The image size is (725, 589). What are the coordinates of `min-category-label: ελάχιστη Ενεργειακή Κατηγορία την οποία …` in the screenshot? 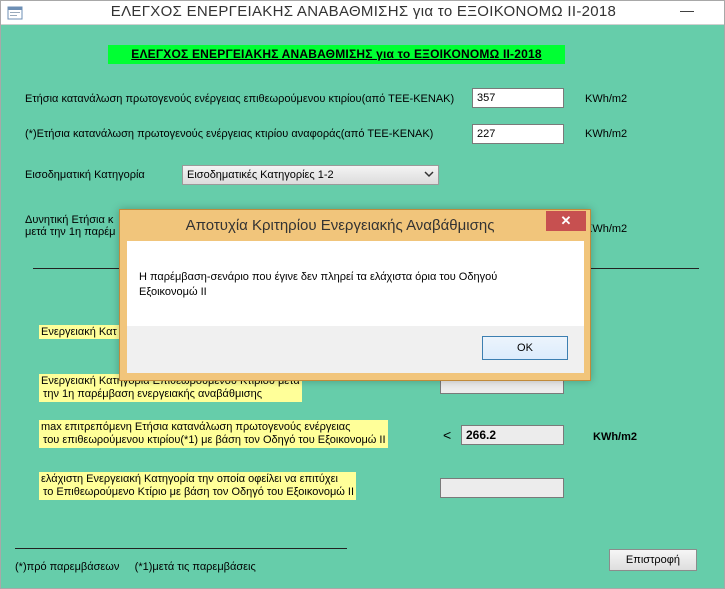 It's located at (198, 486).